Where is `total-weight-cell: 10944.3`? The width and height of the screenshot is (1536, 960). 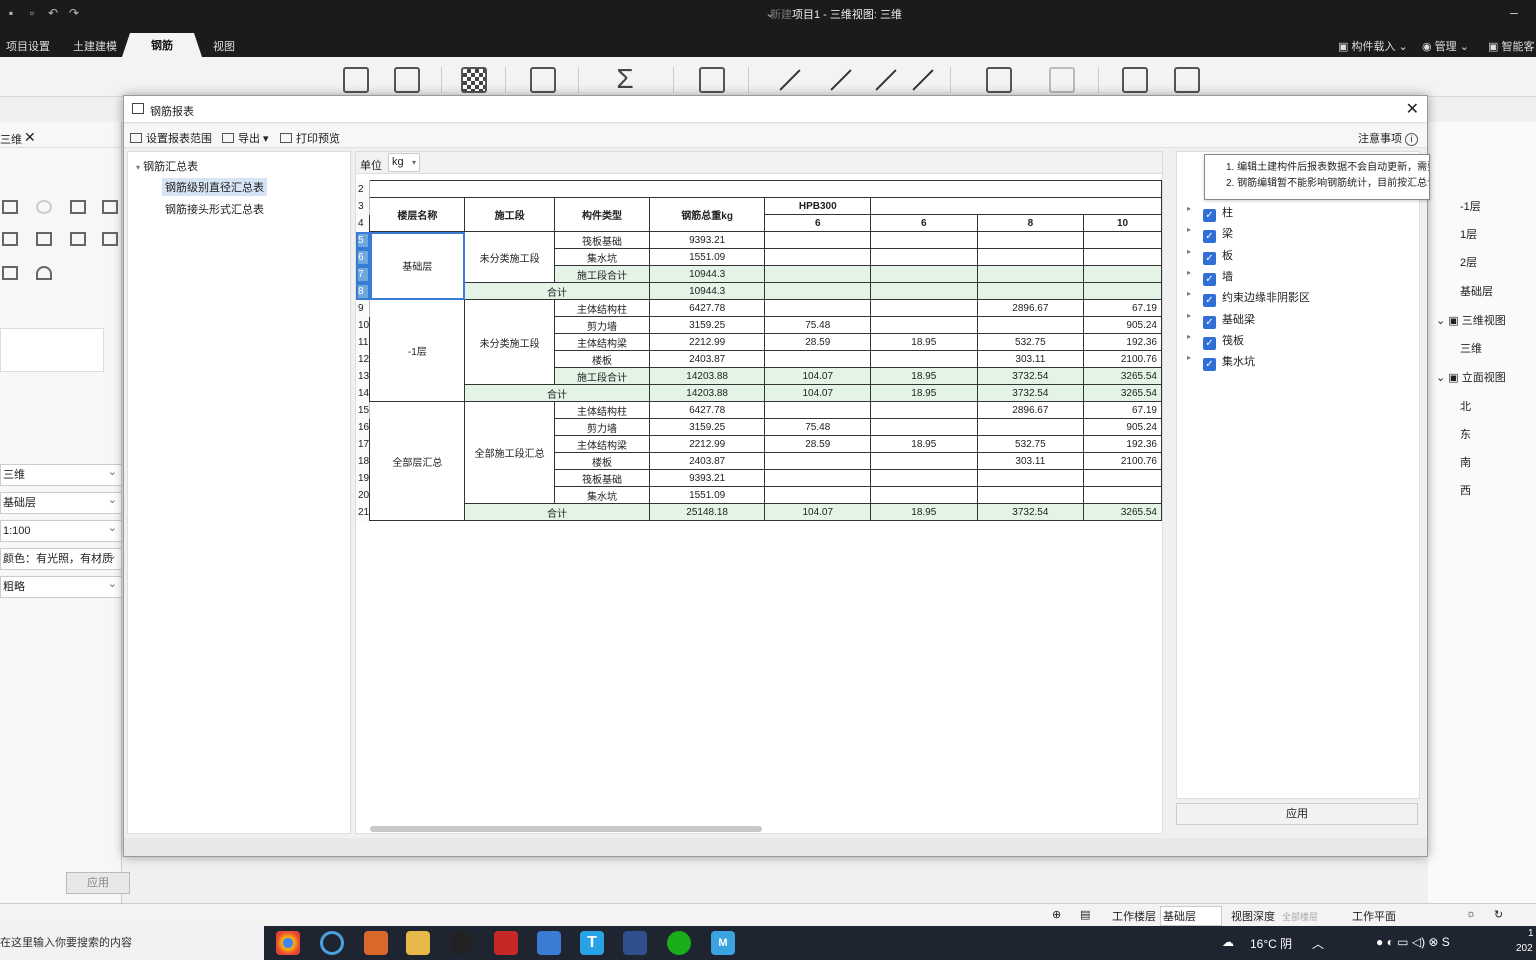 total-weight-cell: 10944.3 is located at coordinates (707, 291).